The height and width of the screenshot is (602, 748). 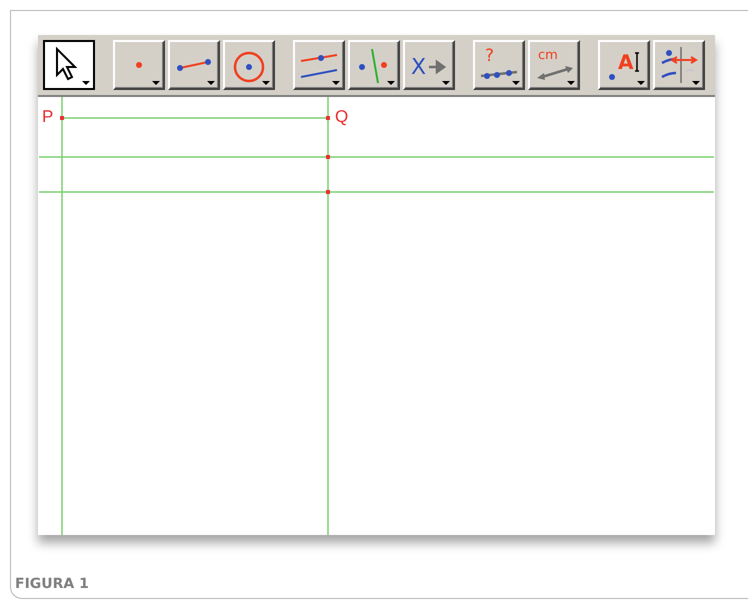 I want to click on segment-tool-button, so click(x=194, y=65).